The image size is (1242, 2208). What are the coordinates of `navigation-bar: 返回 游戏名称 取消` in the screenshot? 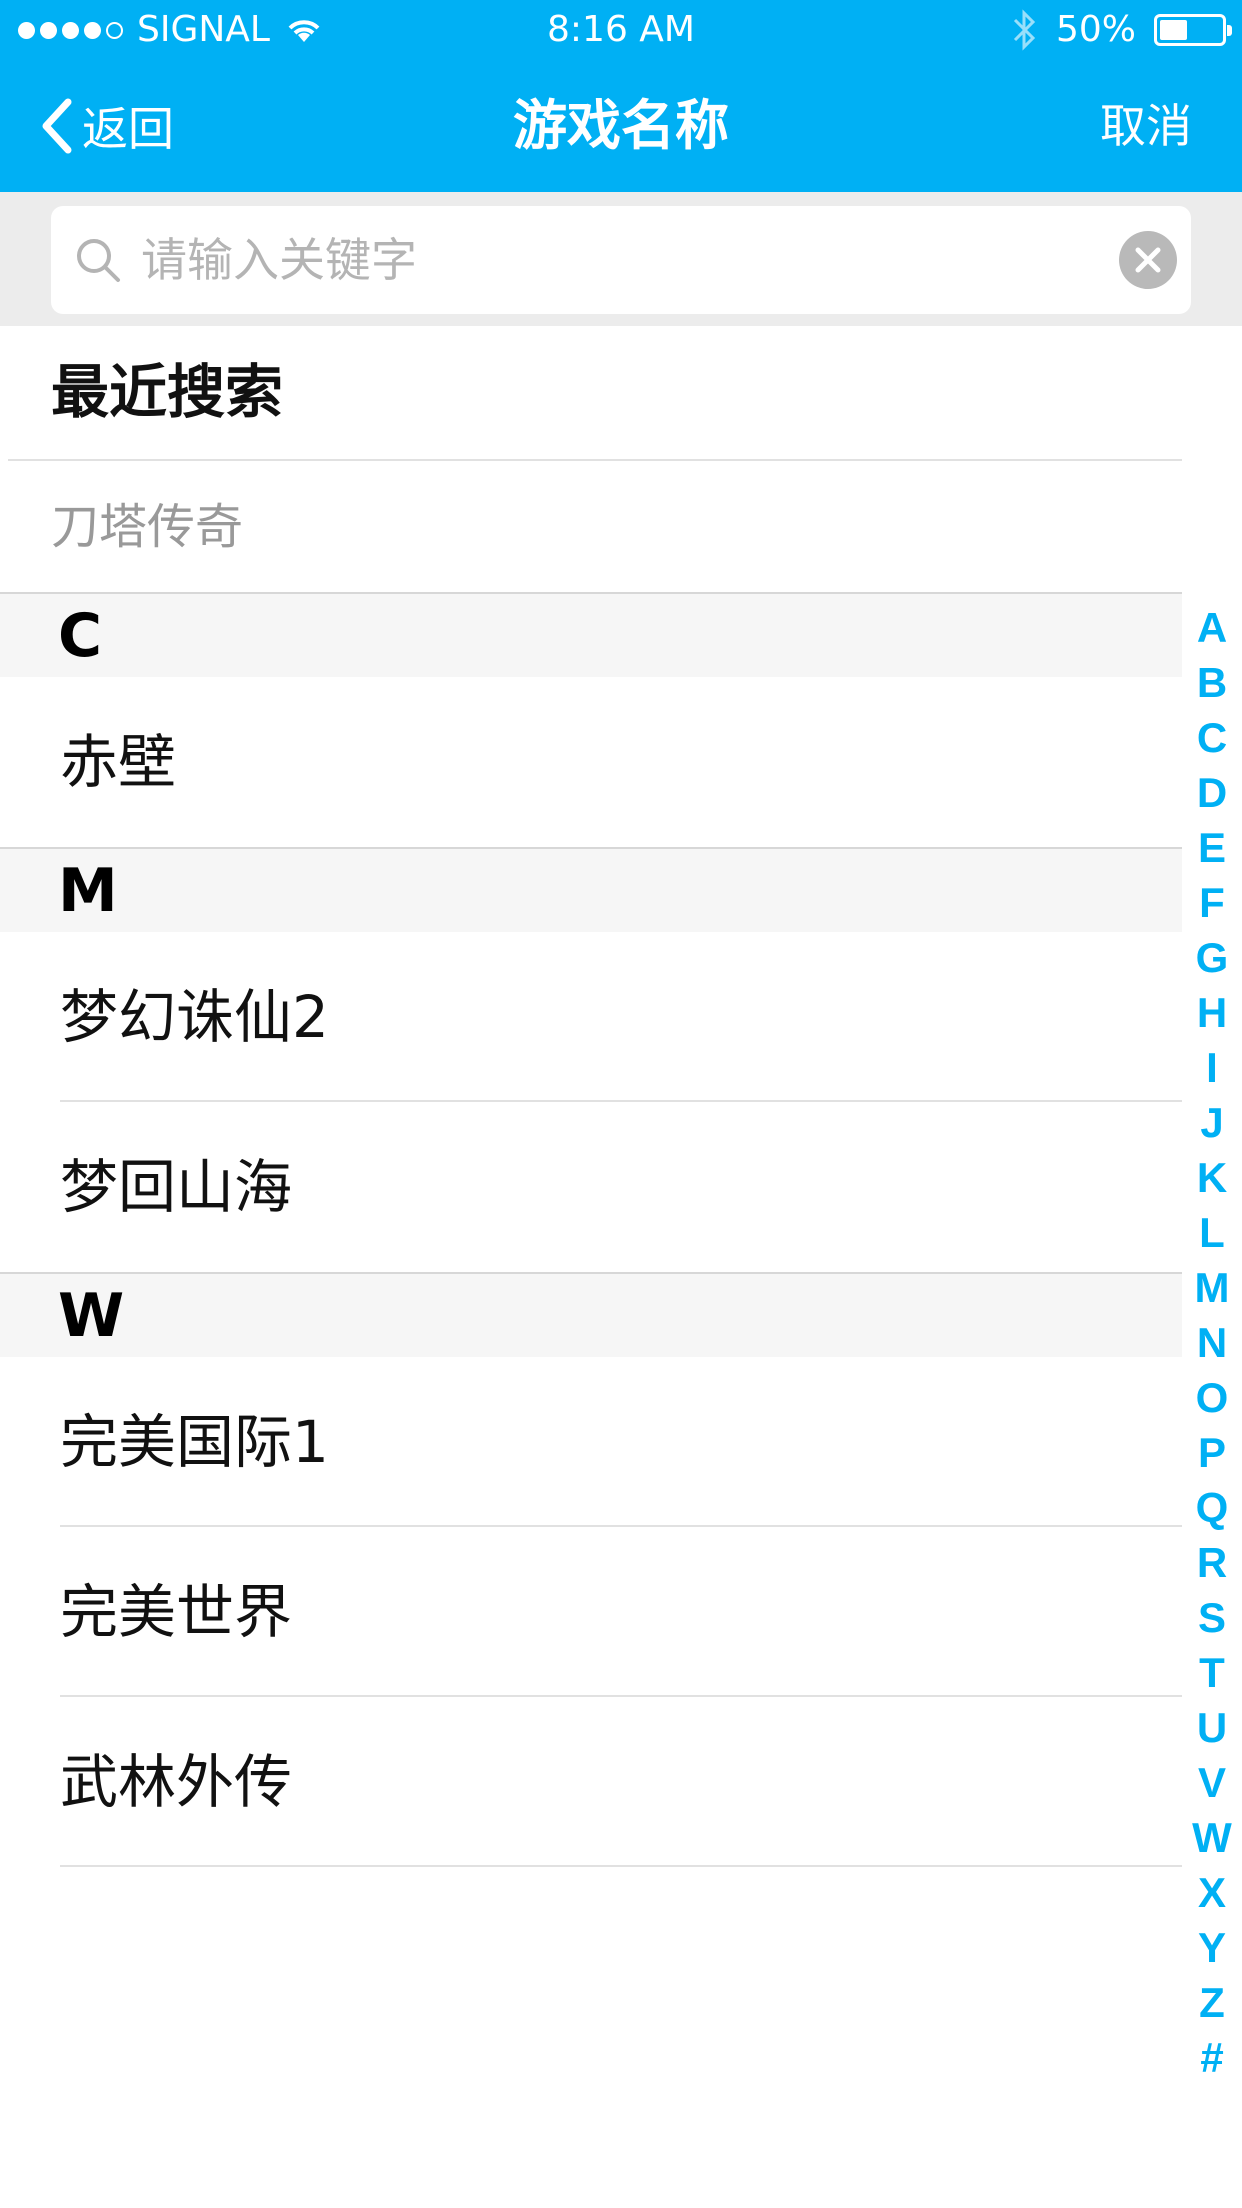 It's located at (621, 126).